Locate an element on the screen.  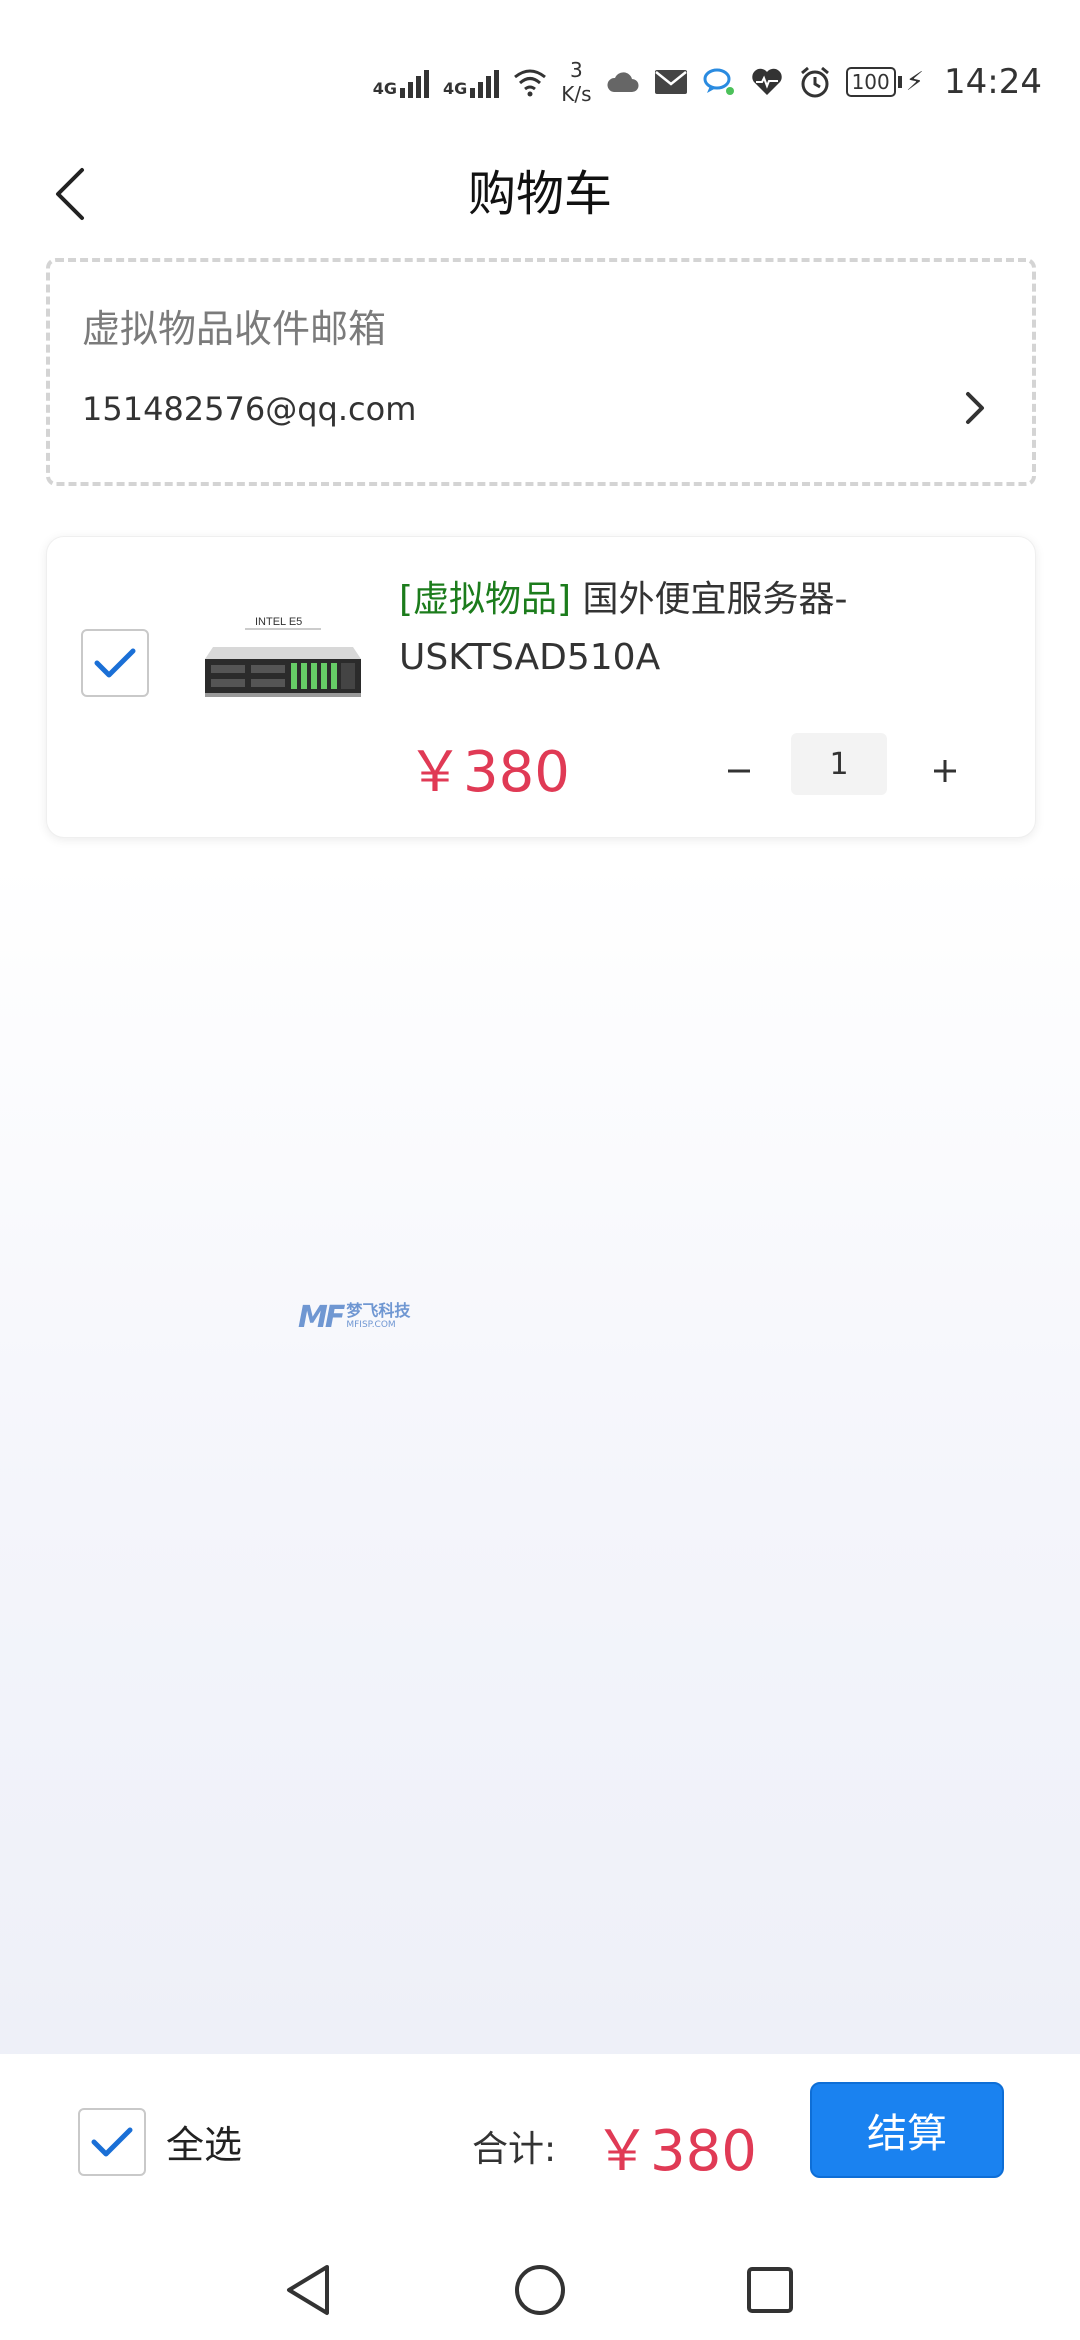
product-image: INTEL E5 is located at coordinates (283, 667).